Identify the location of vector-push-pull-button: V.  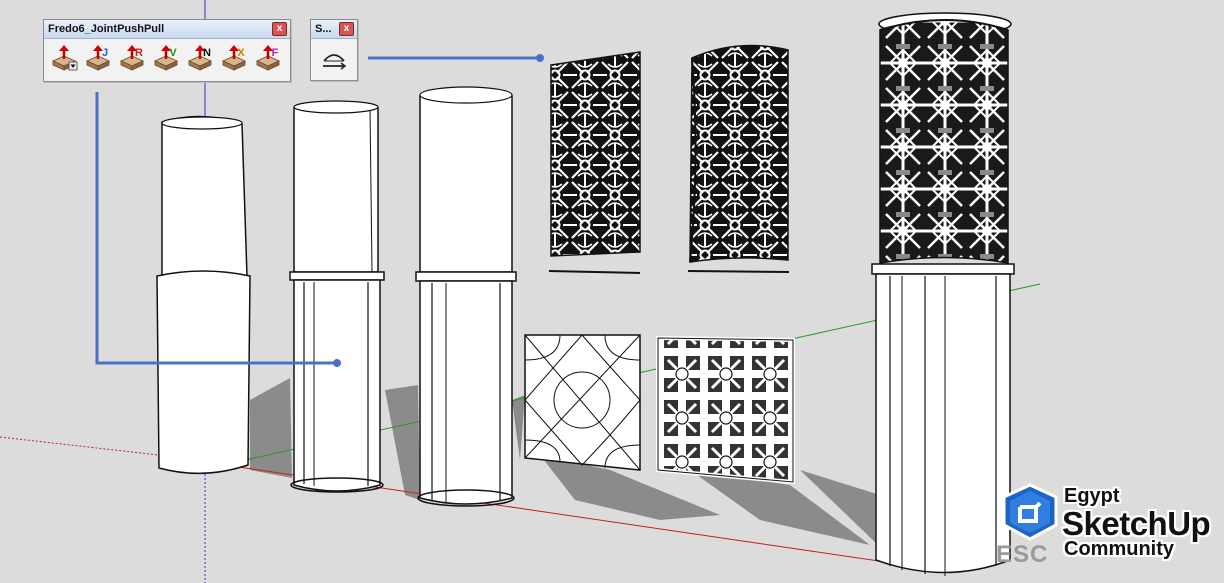
(166, 58).